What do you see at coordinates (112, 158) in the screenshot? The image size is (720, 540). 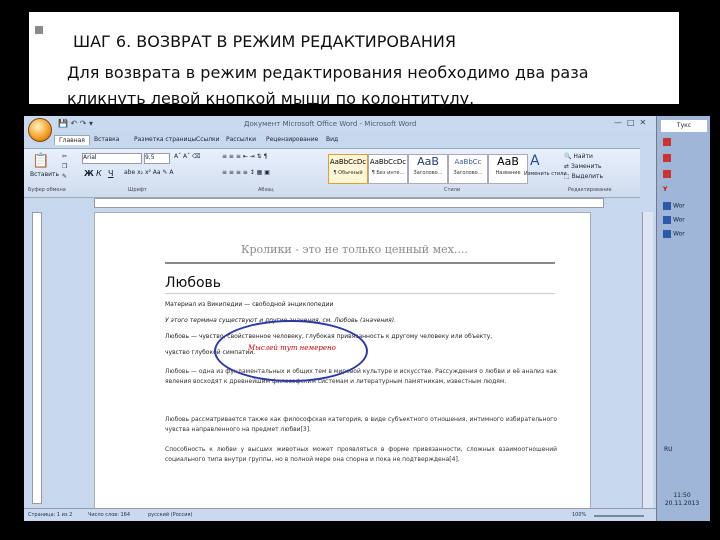 I see `font-name-select: Arial` at bounding box center [112, 158].